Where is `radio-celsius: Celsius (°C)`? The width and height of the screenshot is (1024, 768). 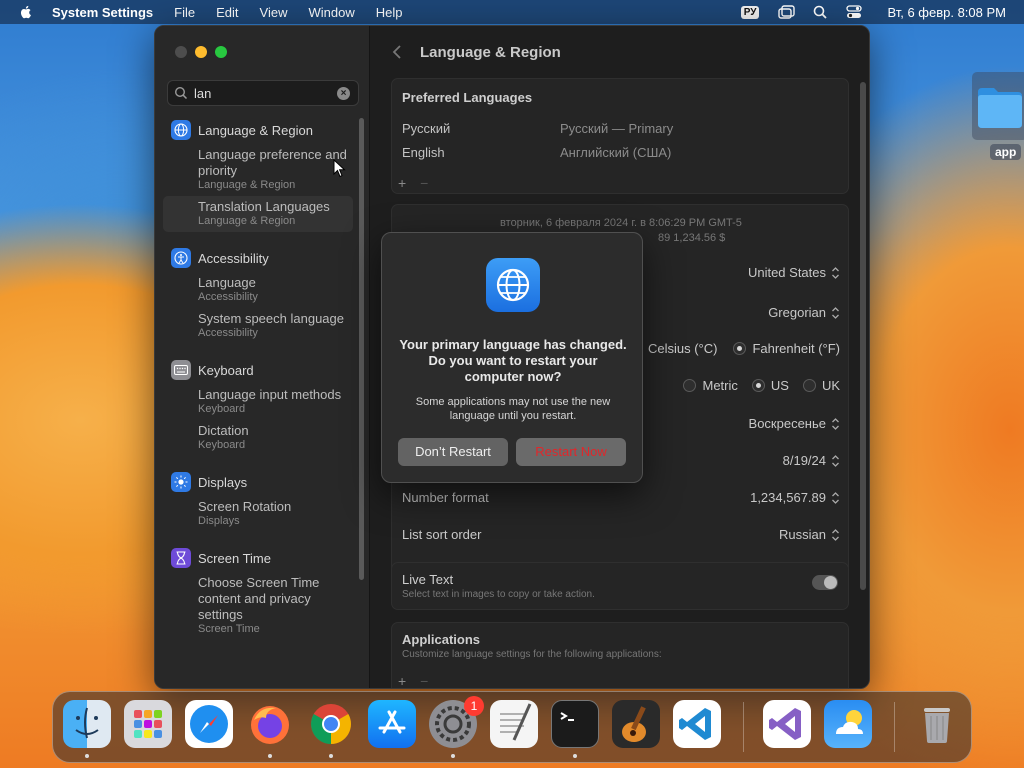 radio-celsius: Celsius (°C) is located at coordinates (682, 348).